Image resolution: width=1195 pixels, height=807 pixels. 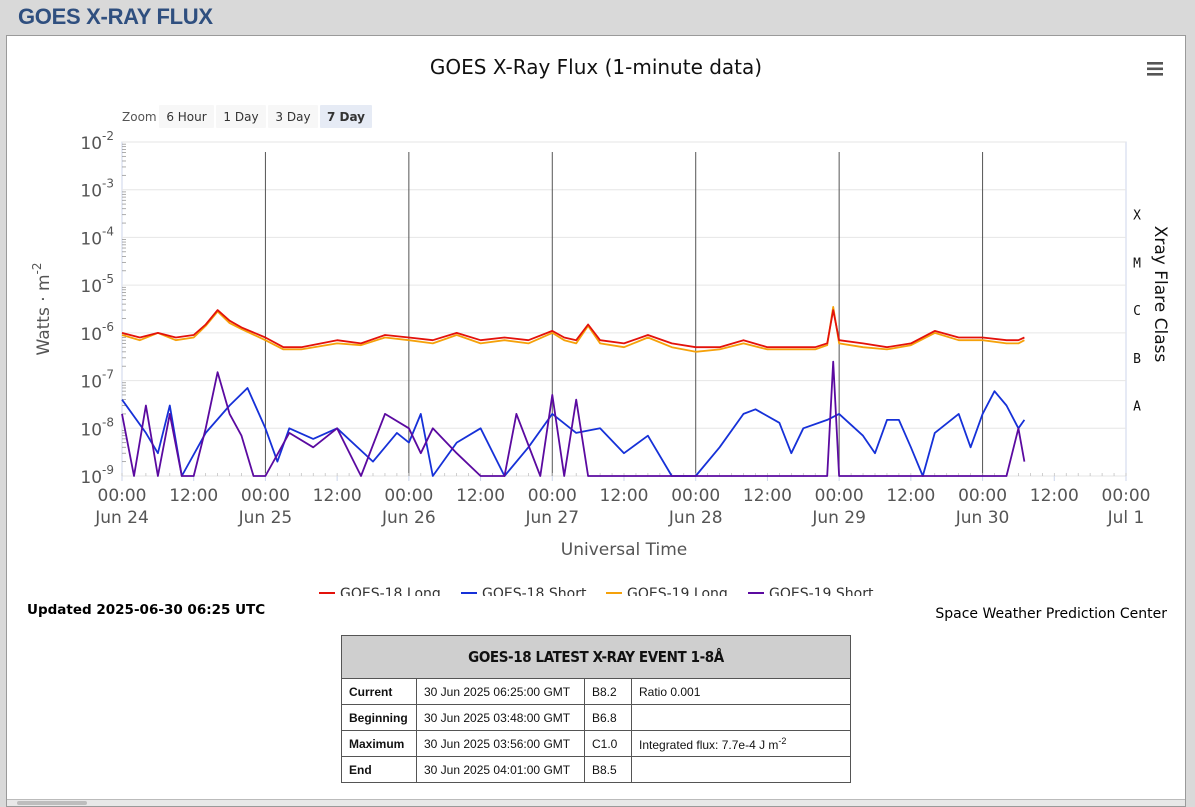 I want to click on zoom-button-label: 1 Day, so click(x=240, y=117).